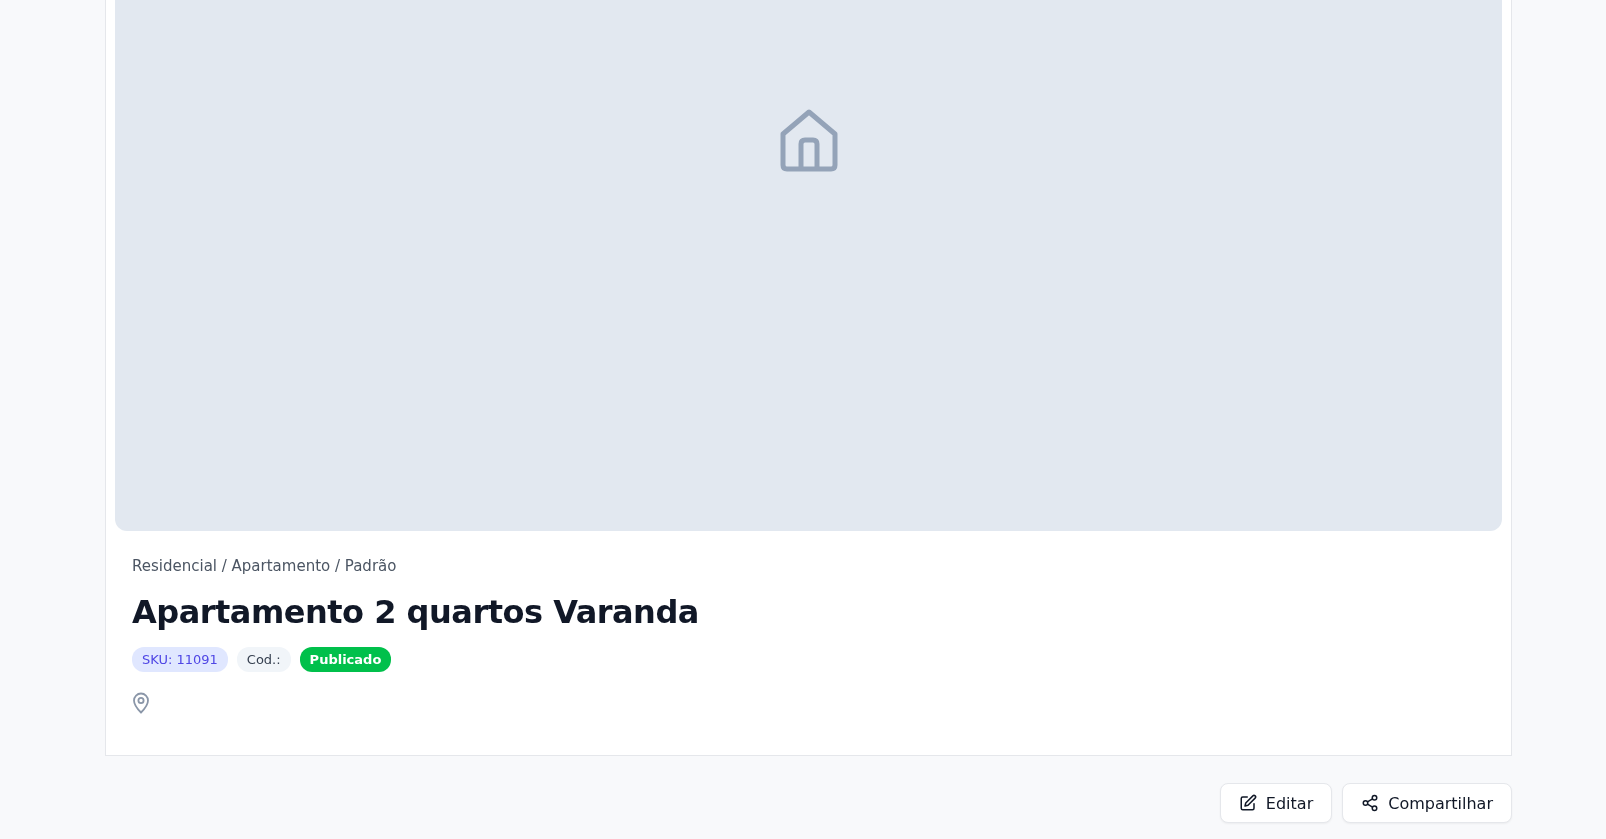  Describe the element at coordinates (265, 566) in the screenshot. I see `breadcrumb: Residencial / Apartamento / Padrão` at that location.